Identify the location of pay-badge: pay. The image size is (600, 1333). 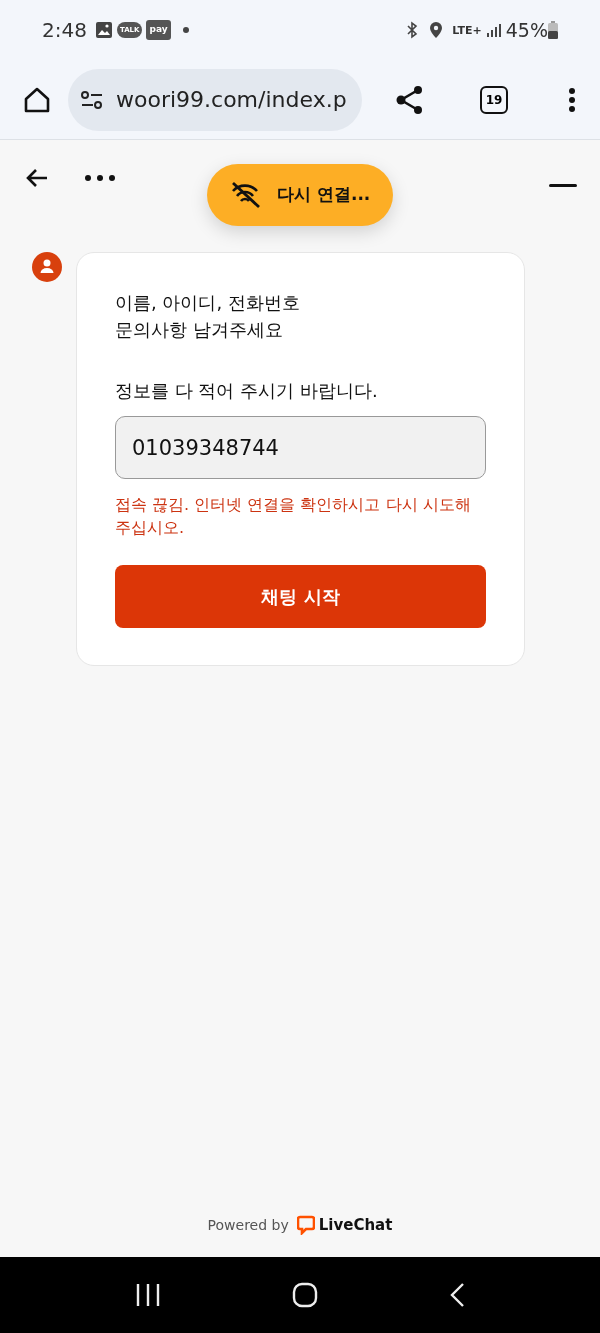
(158, 30).